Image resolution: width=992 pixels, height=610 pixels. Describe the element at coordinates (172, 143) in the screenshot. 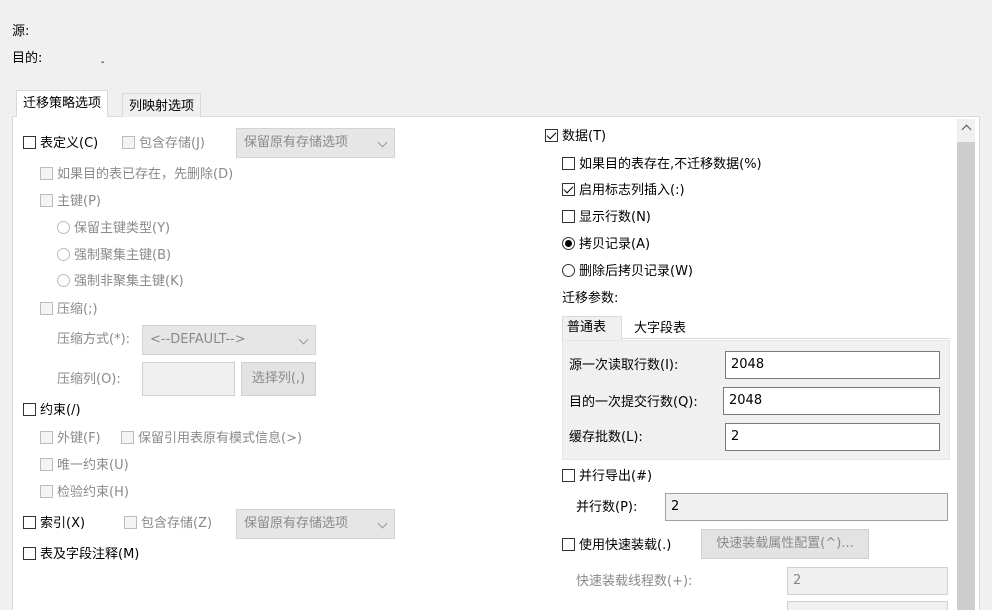

I see `include-storage-label: 包含存储(J)` at that location.